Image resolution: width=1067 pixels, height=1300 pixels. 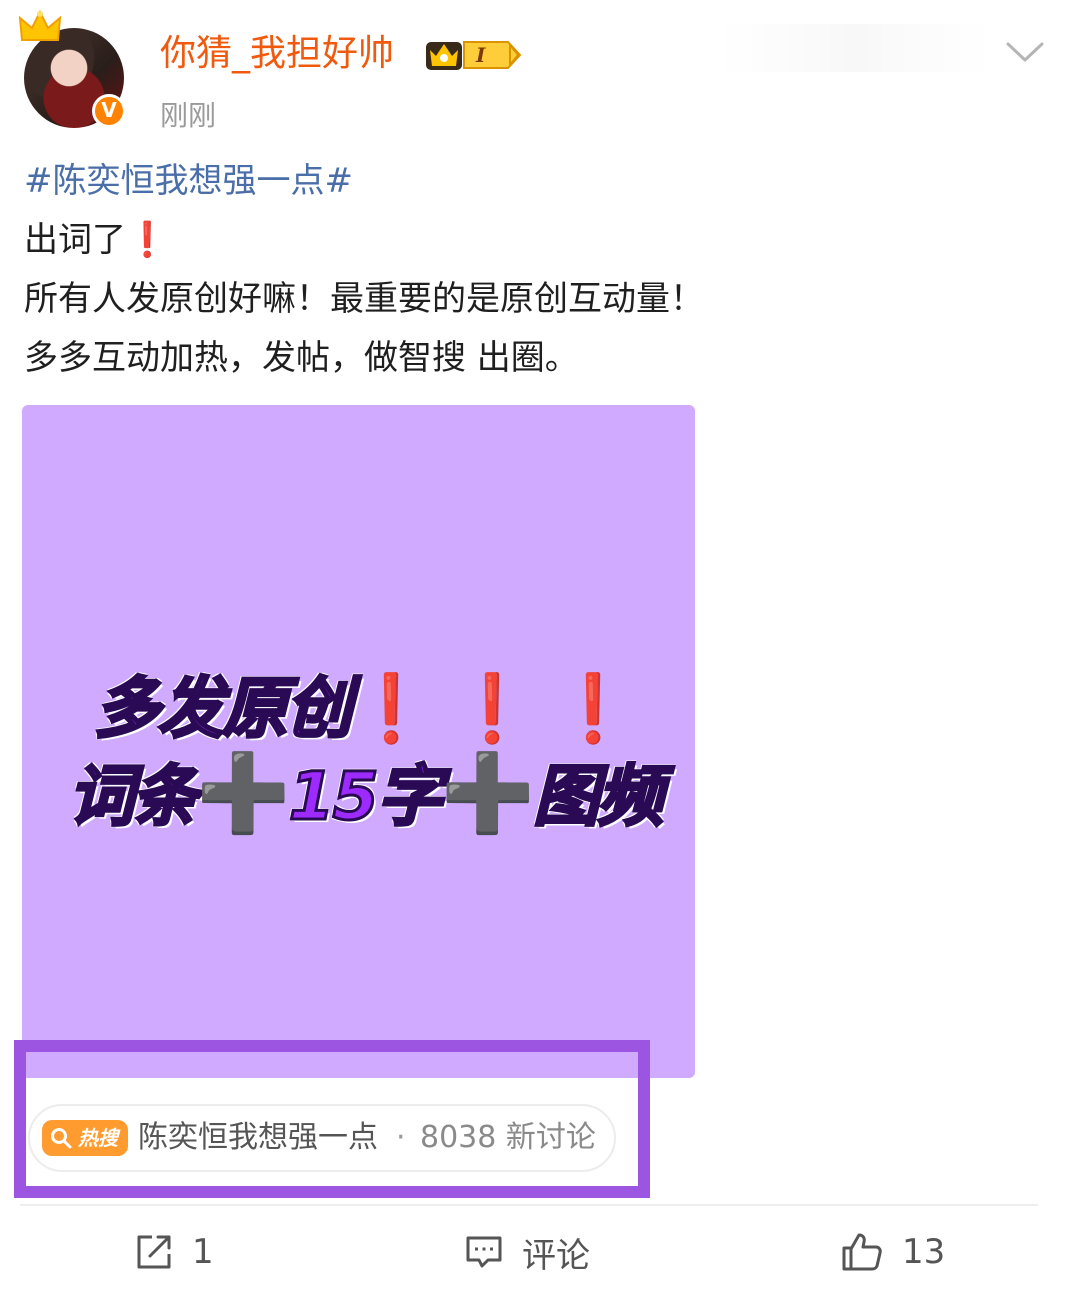 I want to click on verified-icon: V, so click(x=109, y=111).